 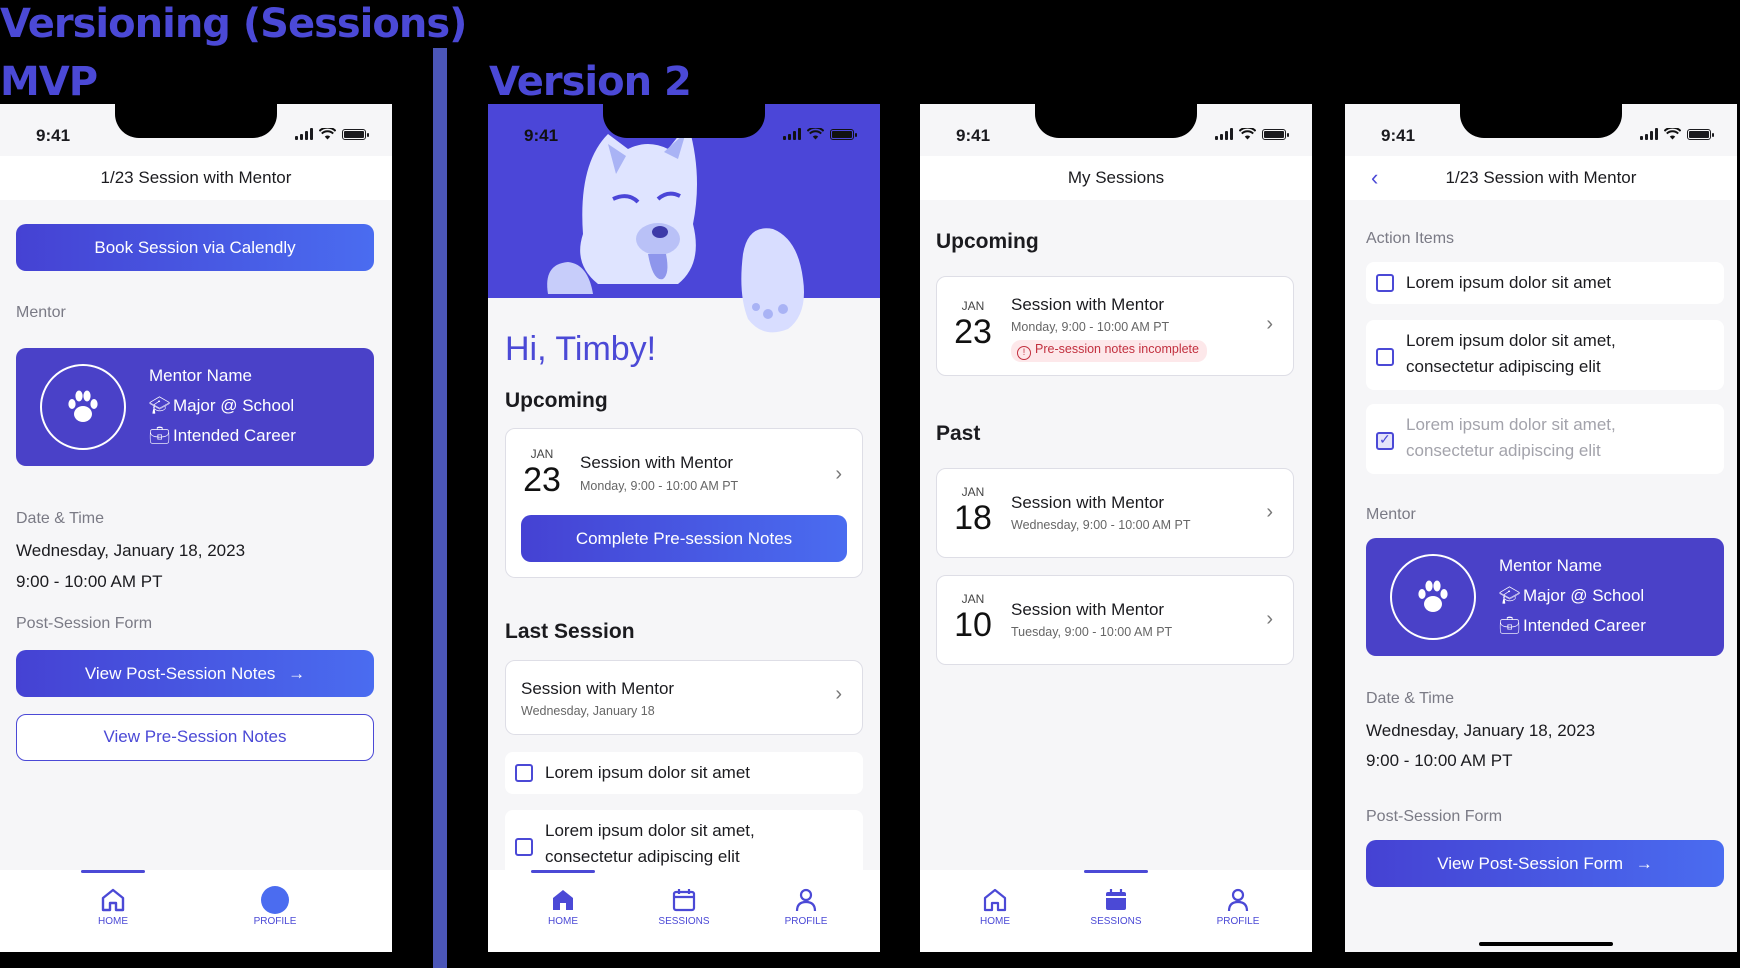 What do you see at coordinates (958, 433) in the screenshot?
I see `past-heading: Past` at bounding box center [958, 433].